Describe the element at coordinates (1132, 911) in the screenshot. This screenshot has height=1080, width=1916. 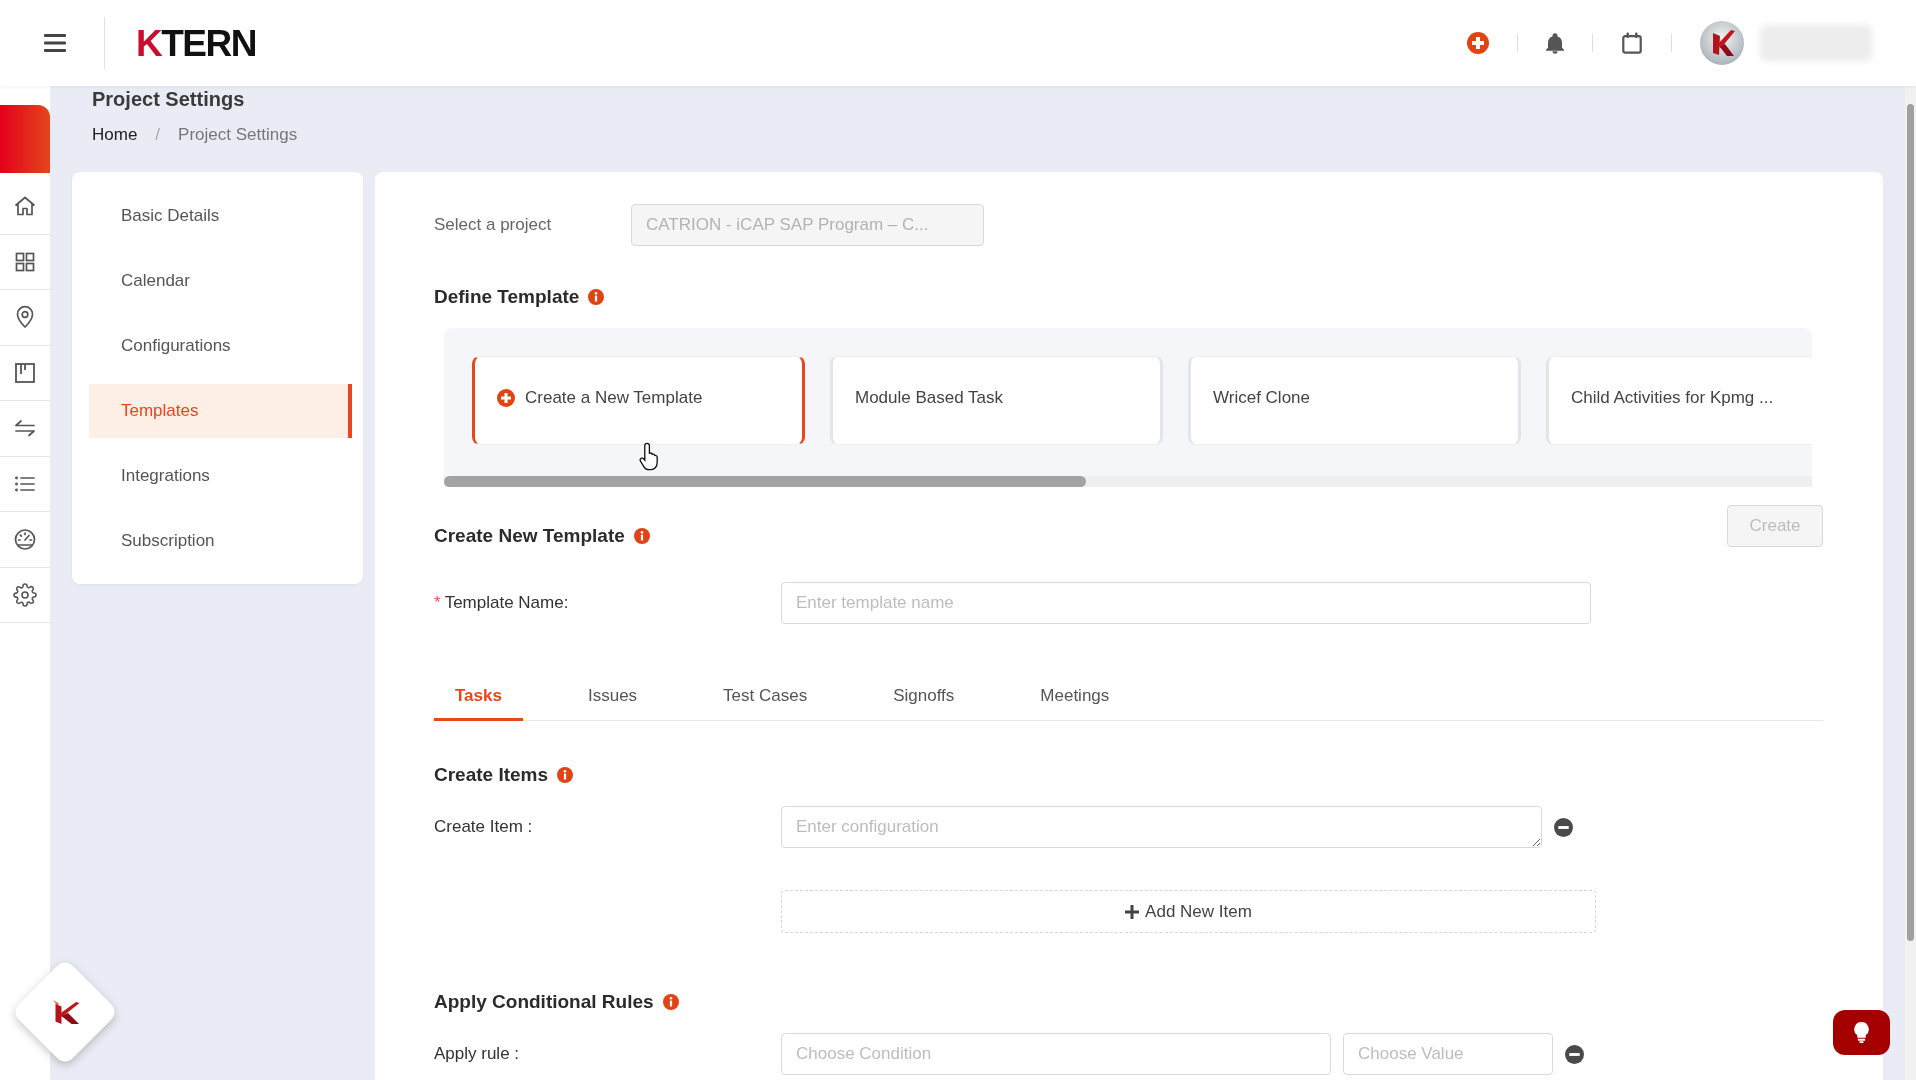
I see `plus-icon` at that location.